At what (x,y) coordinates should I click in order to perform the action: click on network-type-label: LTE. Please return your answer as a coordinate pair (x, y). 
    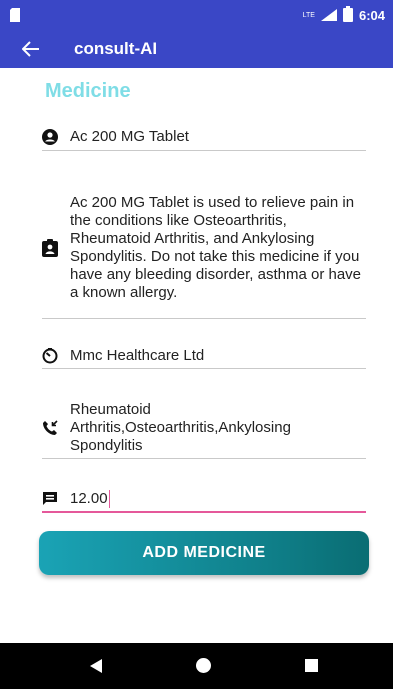
    Looking at the image, I should click on (308, 15).